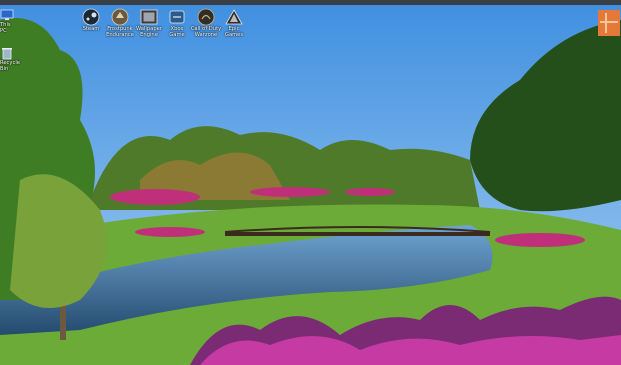 This screenshot has height=365, width=621. I want to click on screen-top-edge, so click(310, 2).